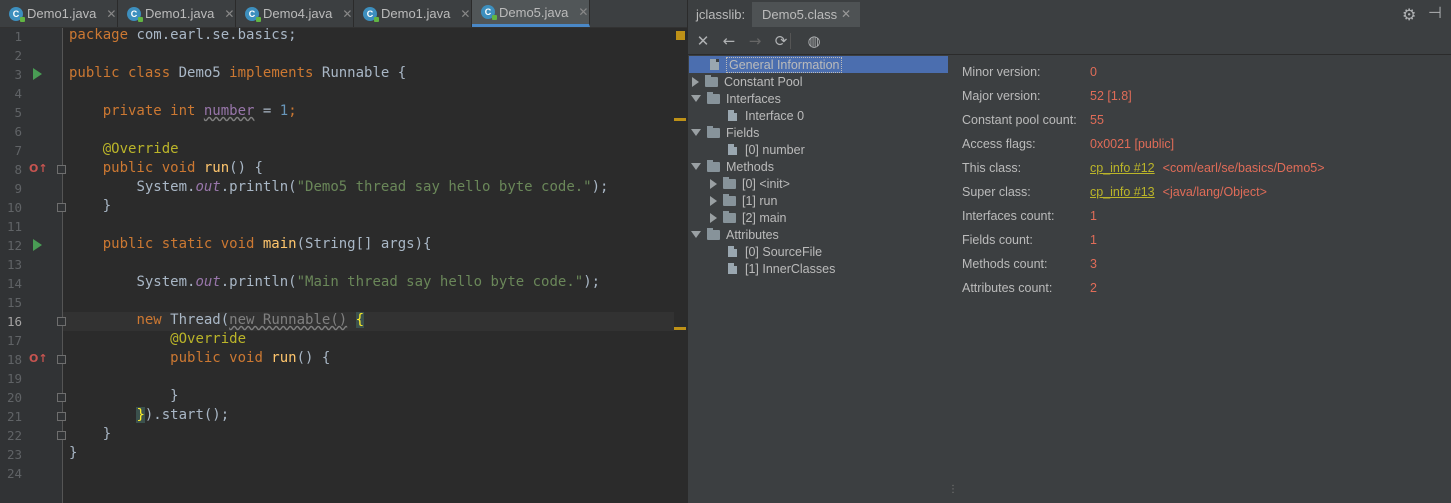  What do you see at coordinates (775, 251) in the screenshot?
I see `tree-item-sourcefile: [0] SourceFile` at bounding box center [775, 251].